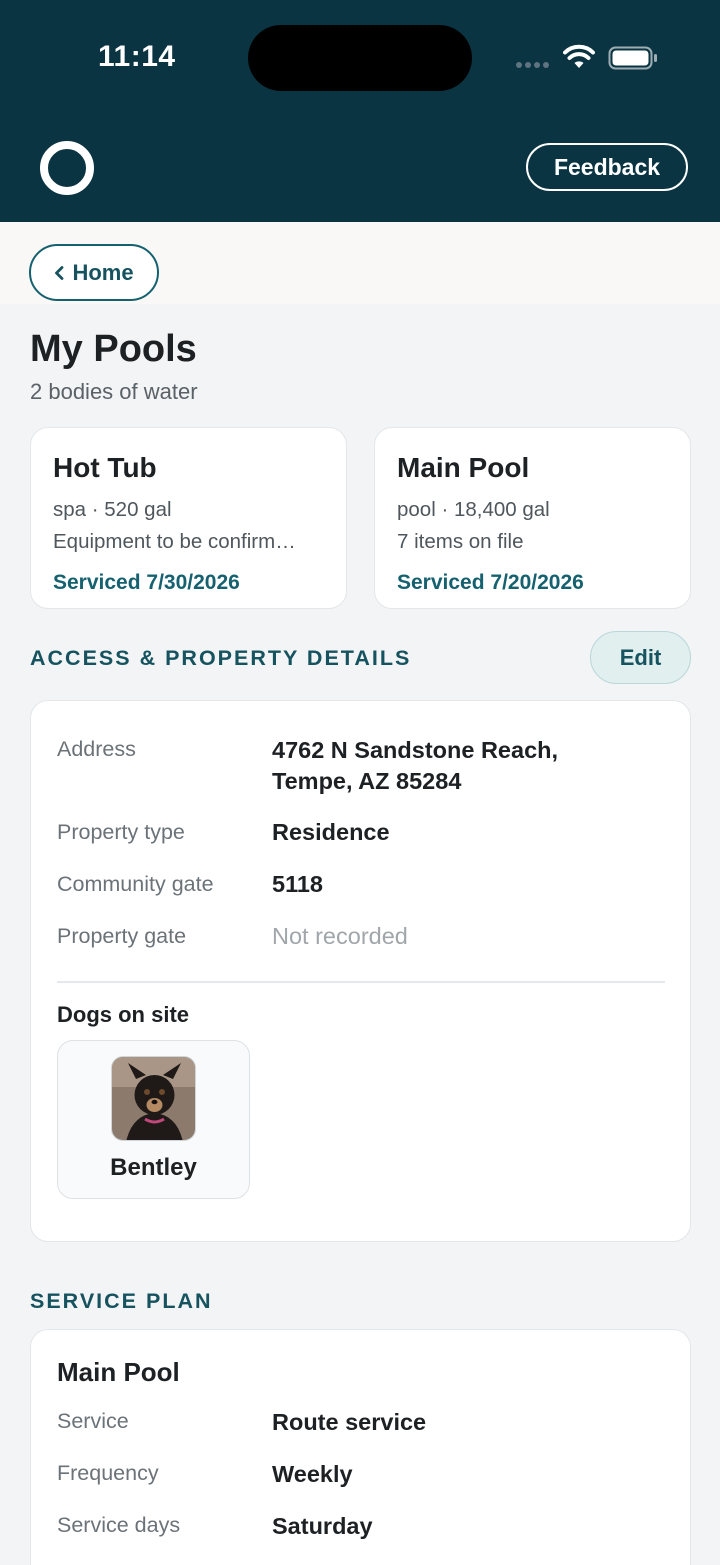 The width and height of the screenshot is (720, 1565). I want to click on detail-value: Saturday, so click(322, 1526).